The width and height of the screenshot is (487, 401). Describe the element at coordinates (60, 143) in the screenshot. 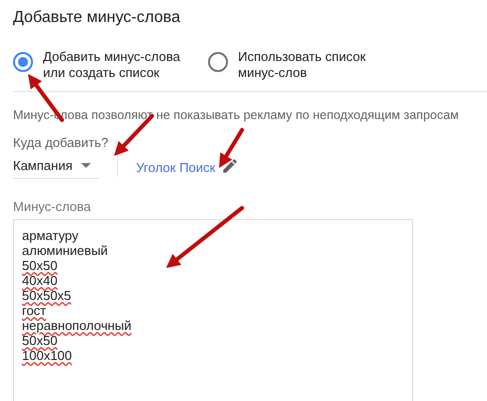

I see `target-label: Куда добавить?` at that location.